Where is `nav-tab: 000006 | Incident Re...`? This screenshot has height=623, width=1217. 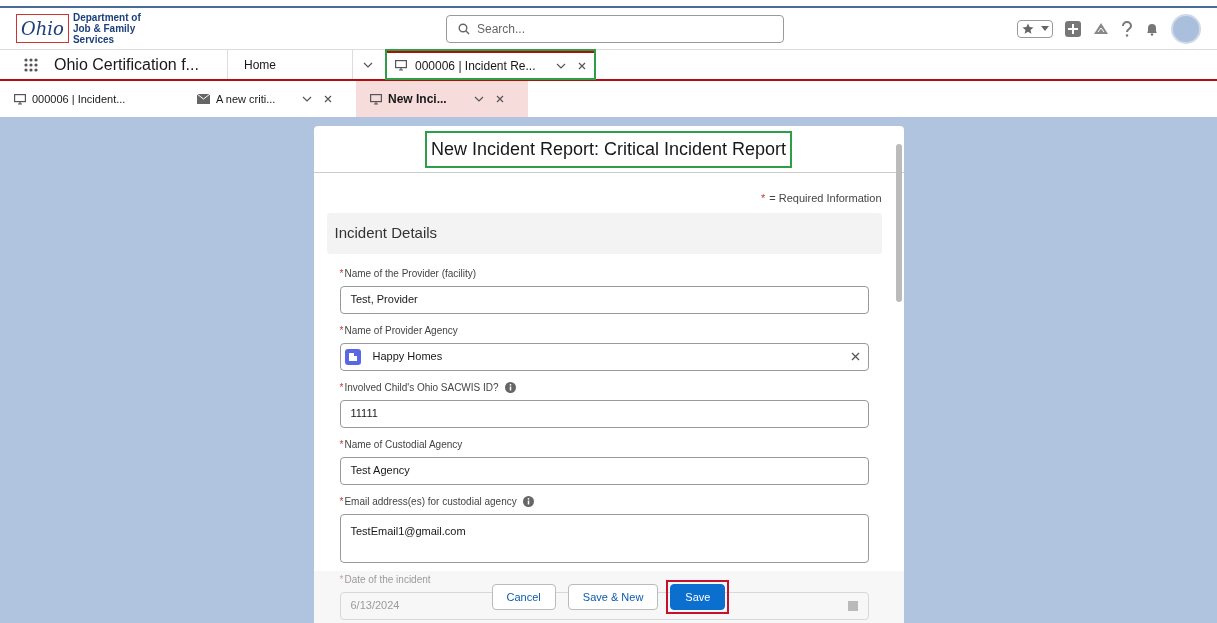 nav-tab: 000006 | Incident Re... is located at coordinates (490, 64).